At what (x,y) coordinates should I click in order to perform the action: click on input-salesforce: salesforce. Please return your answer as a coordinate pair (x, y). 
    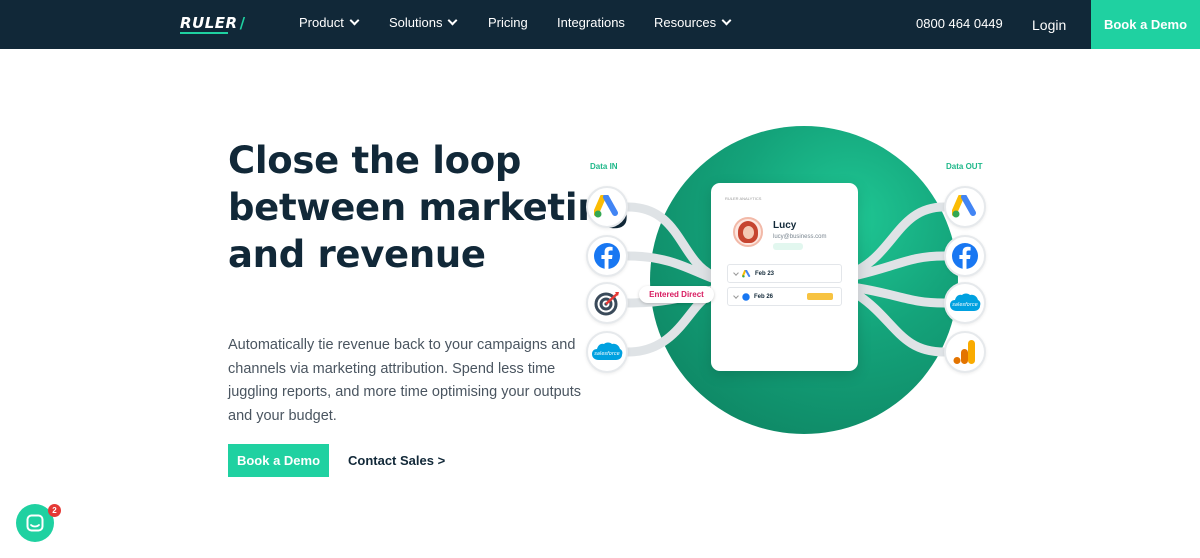
    Looking at the image, I should click on (607, 352).